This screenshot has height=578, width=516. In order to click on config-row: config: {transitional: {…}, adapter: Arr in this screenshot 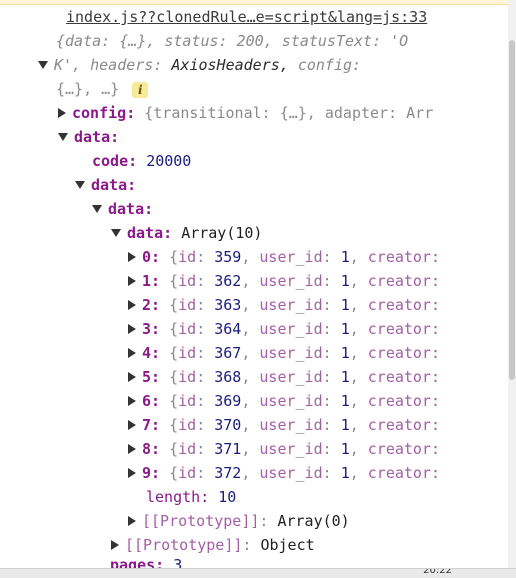, I will do `click(245, 113)`.